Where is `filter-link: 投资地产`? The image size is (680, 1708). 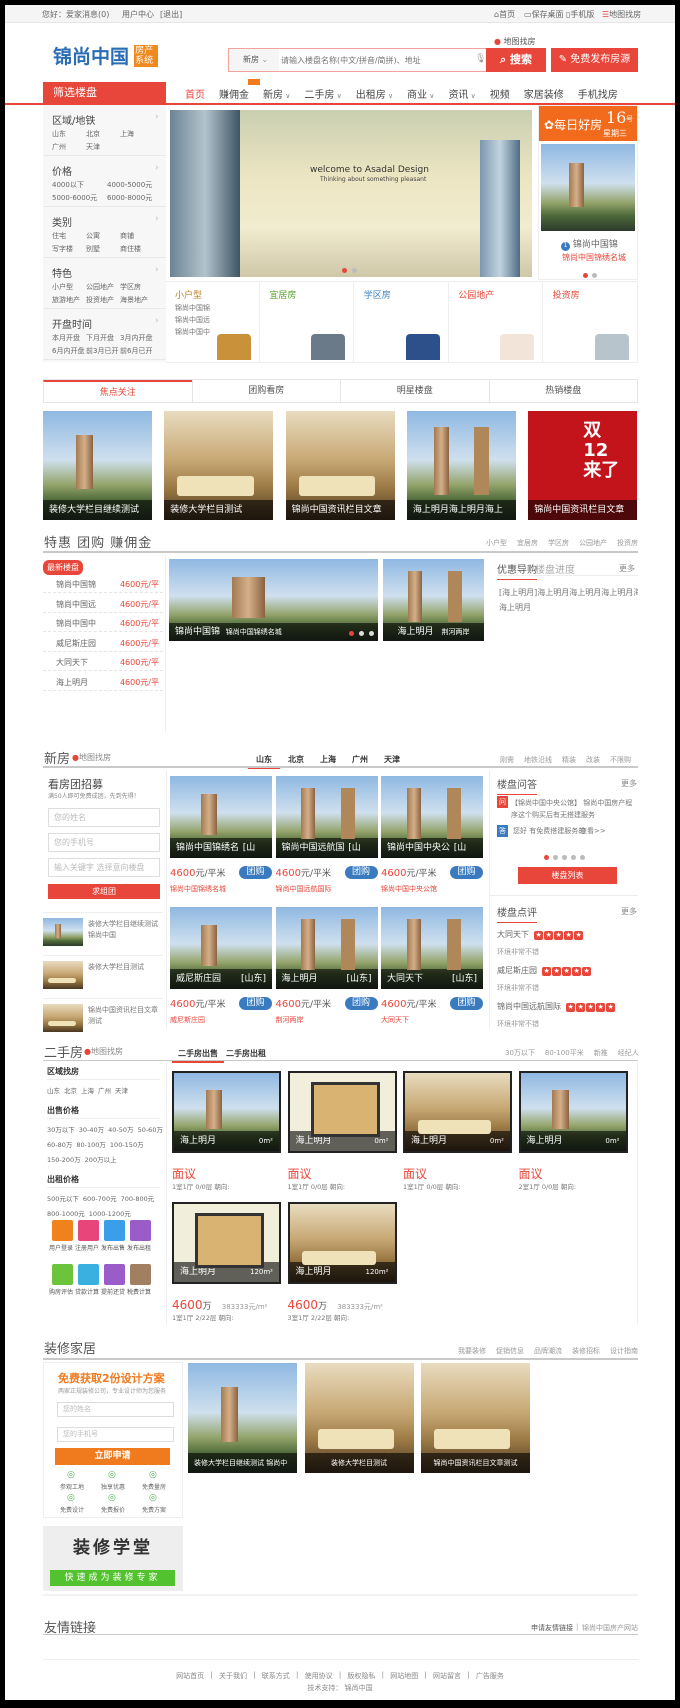 filter-link: 投资地产 is located at coordinates (100, 300).